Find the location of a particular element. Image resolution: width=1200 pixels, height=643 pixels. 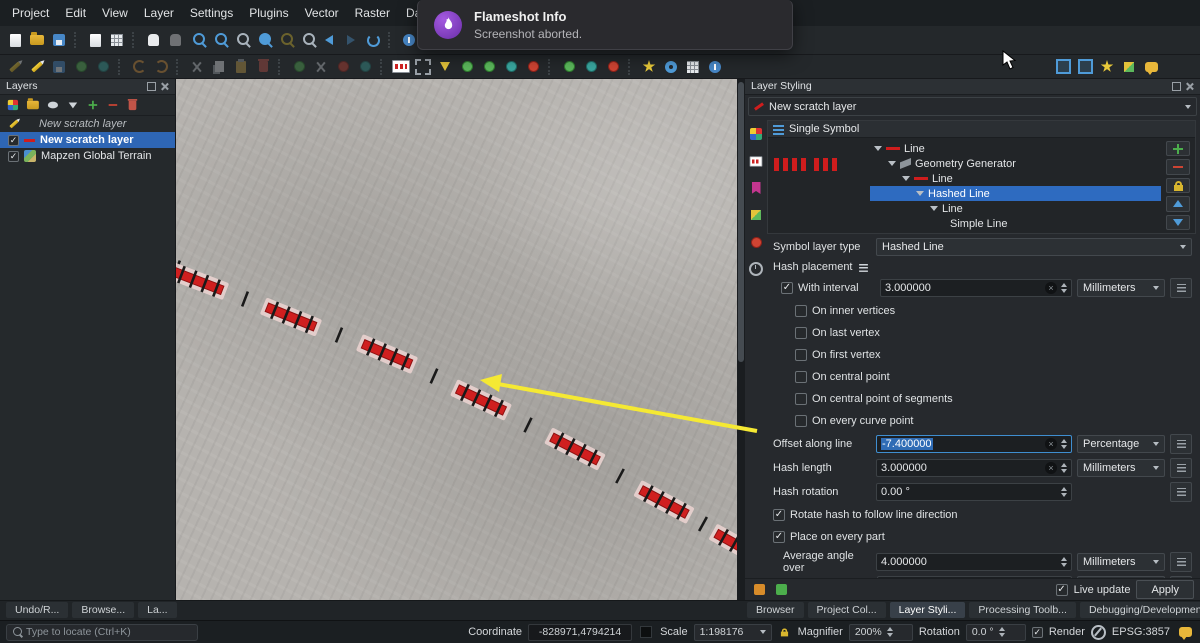

rotation-spinner: 0.0 ° is located at coordinates (995, 632).